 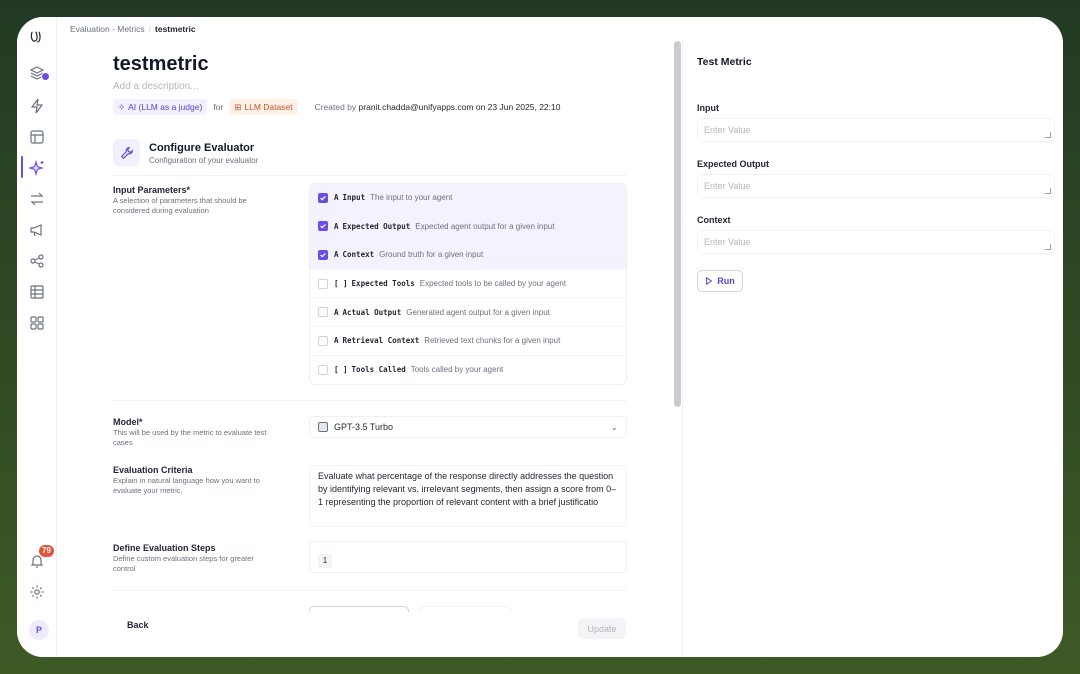 What do you see at coordinates (37, 137) in the screenshot?
I see `layout-icon` at bounding box center [37, 137].